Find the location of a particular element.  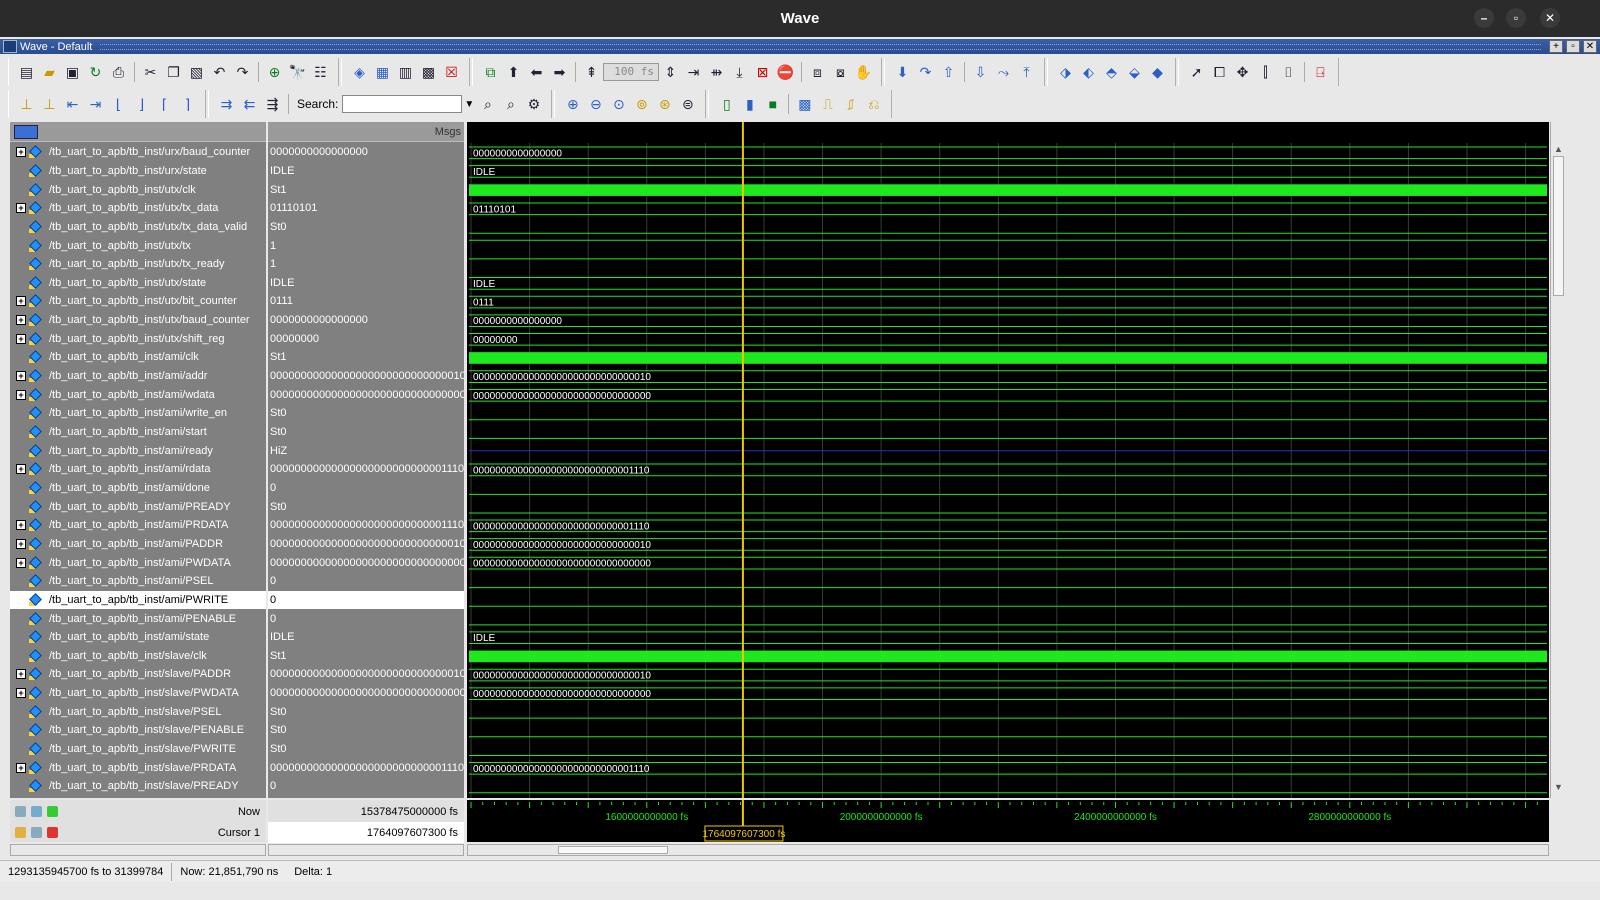

zoom-in-icon: ⊕ is located at coordinates (572, 104).